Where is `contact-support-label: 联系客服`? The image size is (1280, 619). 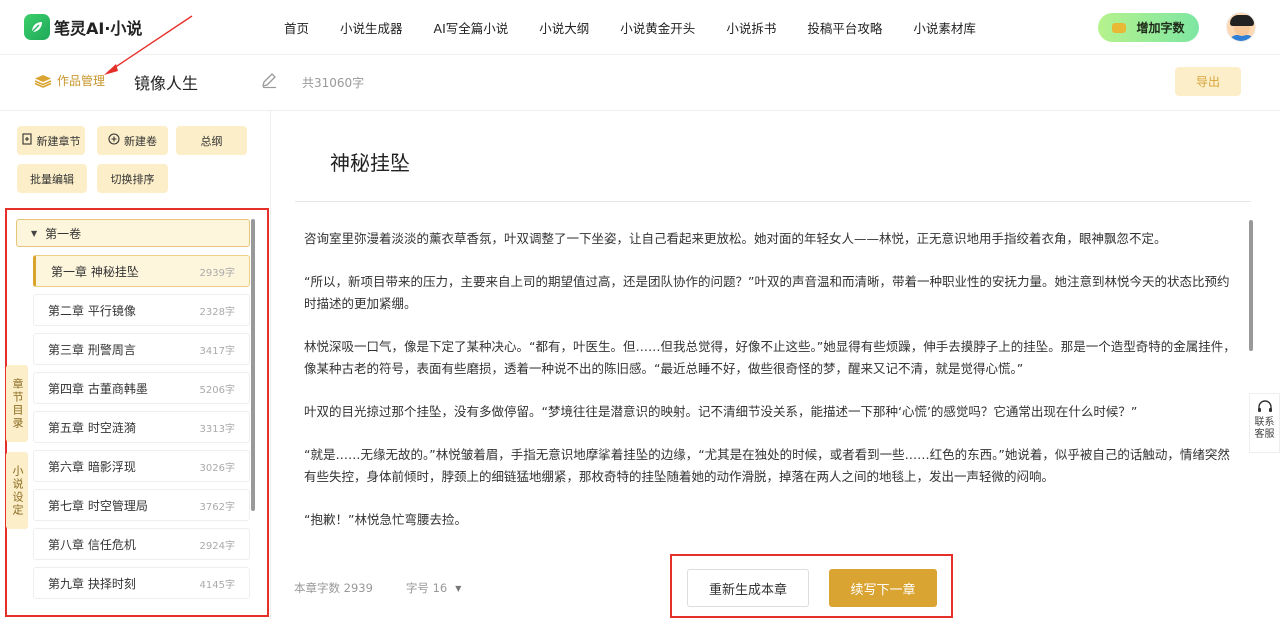
contact-support-label: 联系客服 is located at coordinates (1264, 428).